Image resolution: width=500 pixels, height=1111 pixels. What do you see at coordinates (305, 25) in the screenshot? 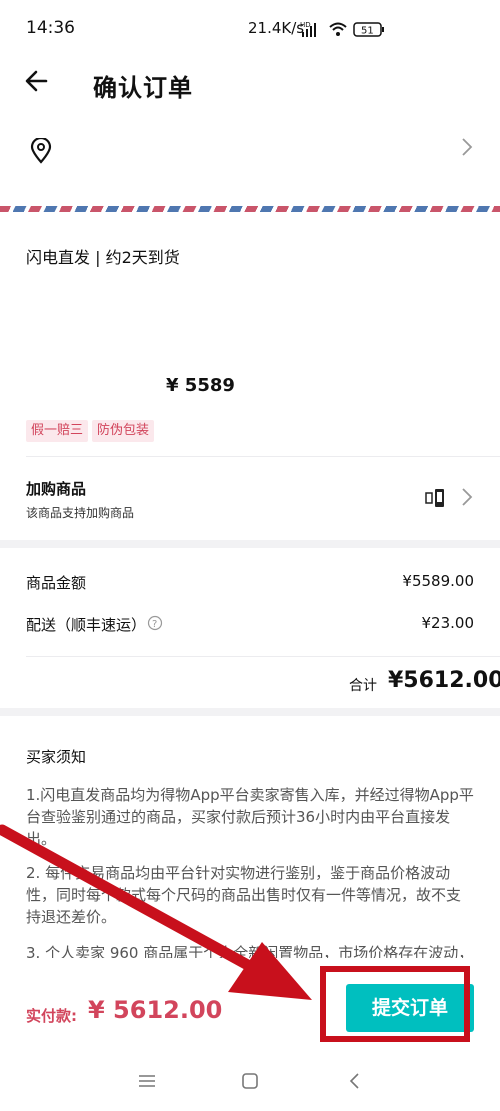
I see `svg-text: HD` at bounding box center [305, 25].